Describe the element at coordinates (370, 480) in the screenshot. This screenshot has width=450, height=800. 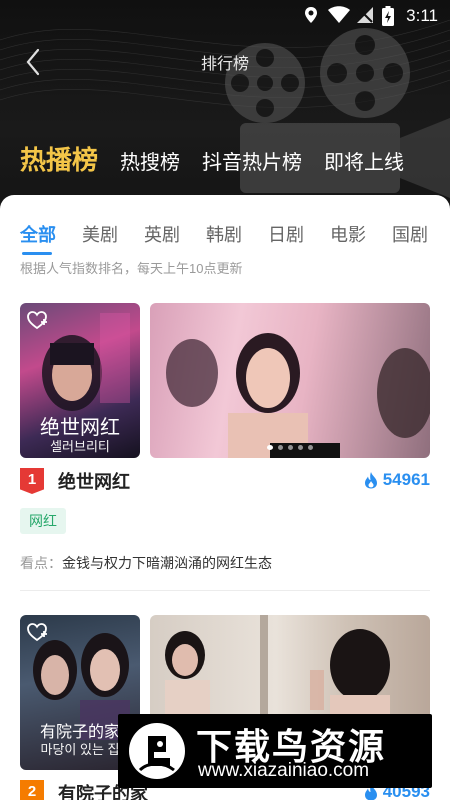
I see `flame-icon` at that location.